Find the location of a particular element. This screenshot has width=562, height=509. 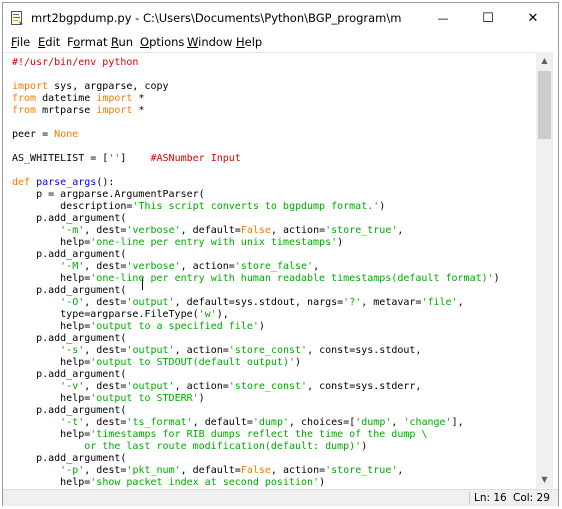

code-token: def is located at coordinates (21, 182).